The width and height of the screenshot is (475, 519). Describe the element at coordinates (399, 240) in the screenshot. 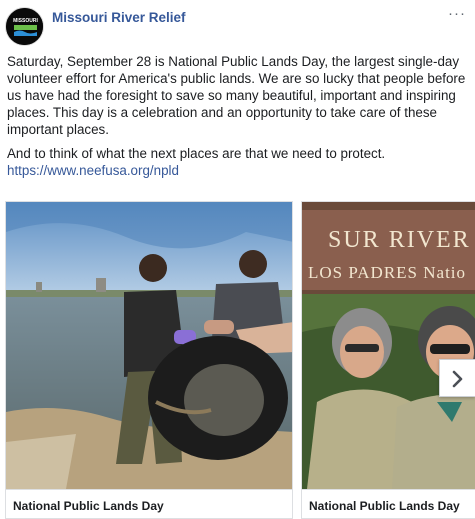

I see `sign-line-1: SUR RIVER` at that location.